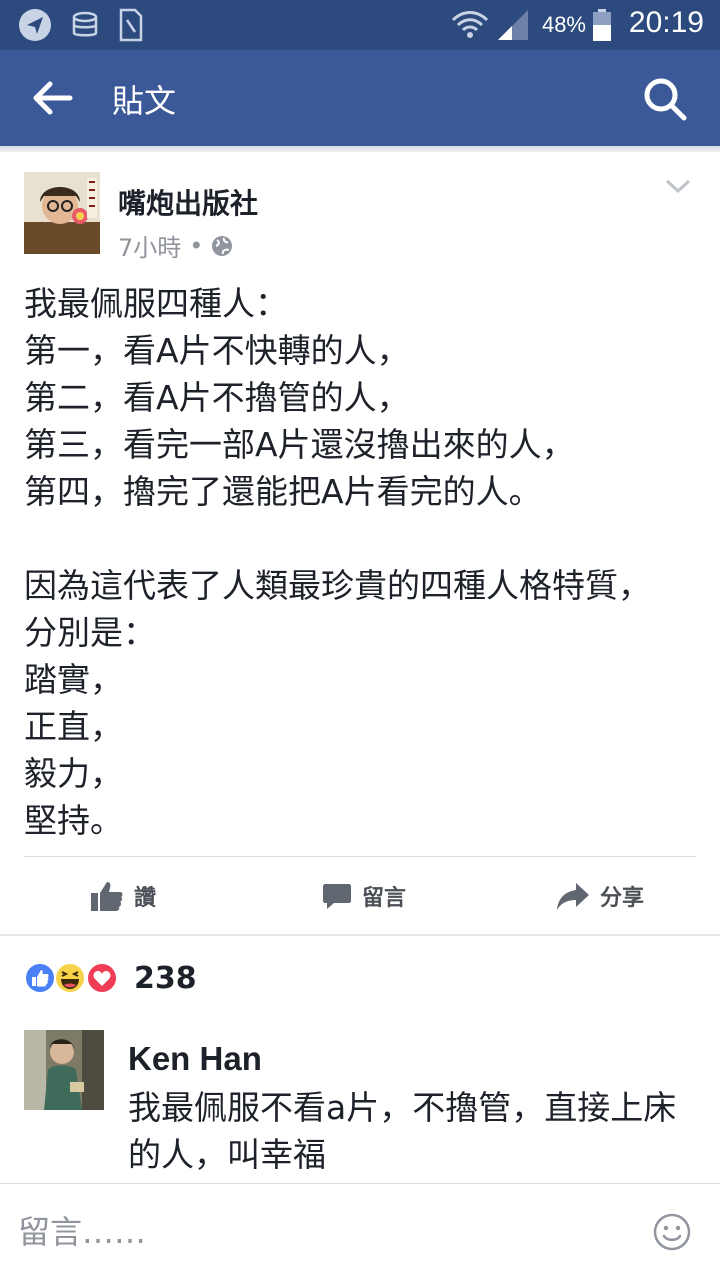  I want to click on reaction-icons, so click(74, 978).